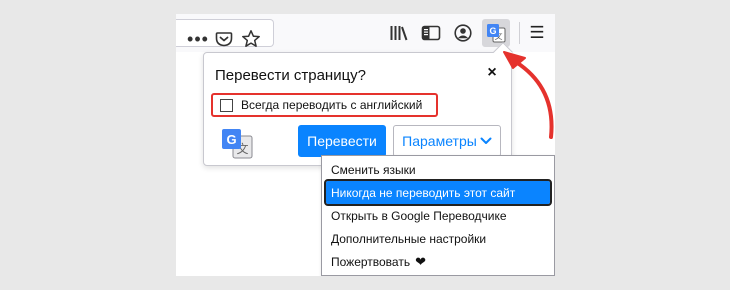  What do you see at coordinates (226, 105) in the screenshot?
I see `always-translate-checkbox` at bounding box center [226, 105].